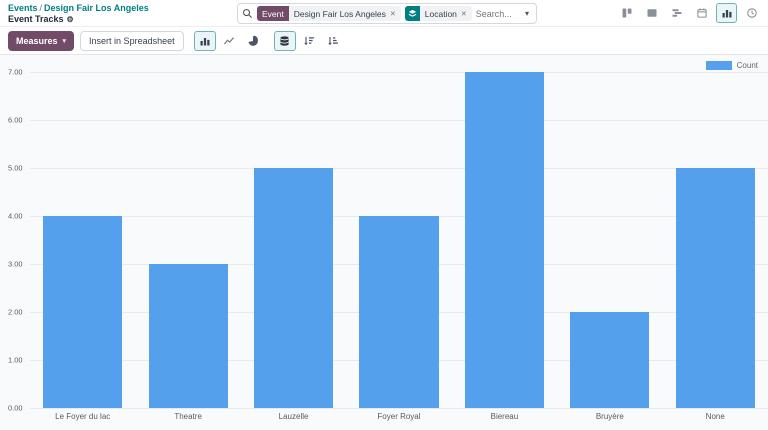 The image size is (768, 430). What do you see at coordinates (247, 13) in the screenshot?
I see `search-icon` at bounding box center [247, 13].